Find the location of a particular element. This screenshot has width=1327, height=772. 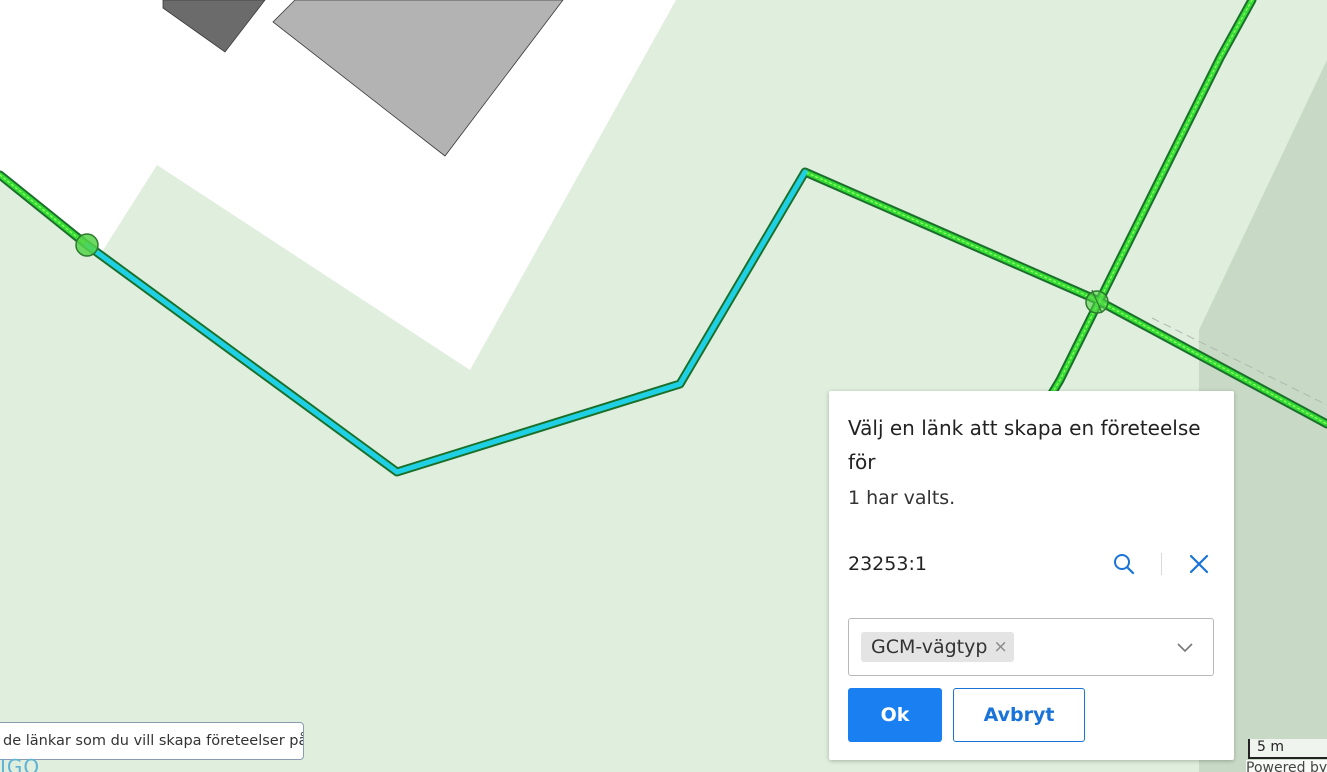

remove-link-button is located at coordinates (1199, 564).